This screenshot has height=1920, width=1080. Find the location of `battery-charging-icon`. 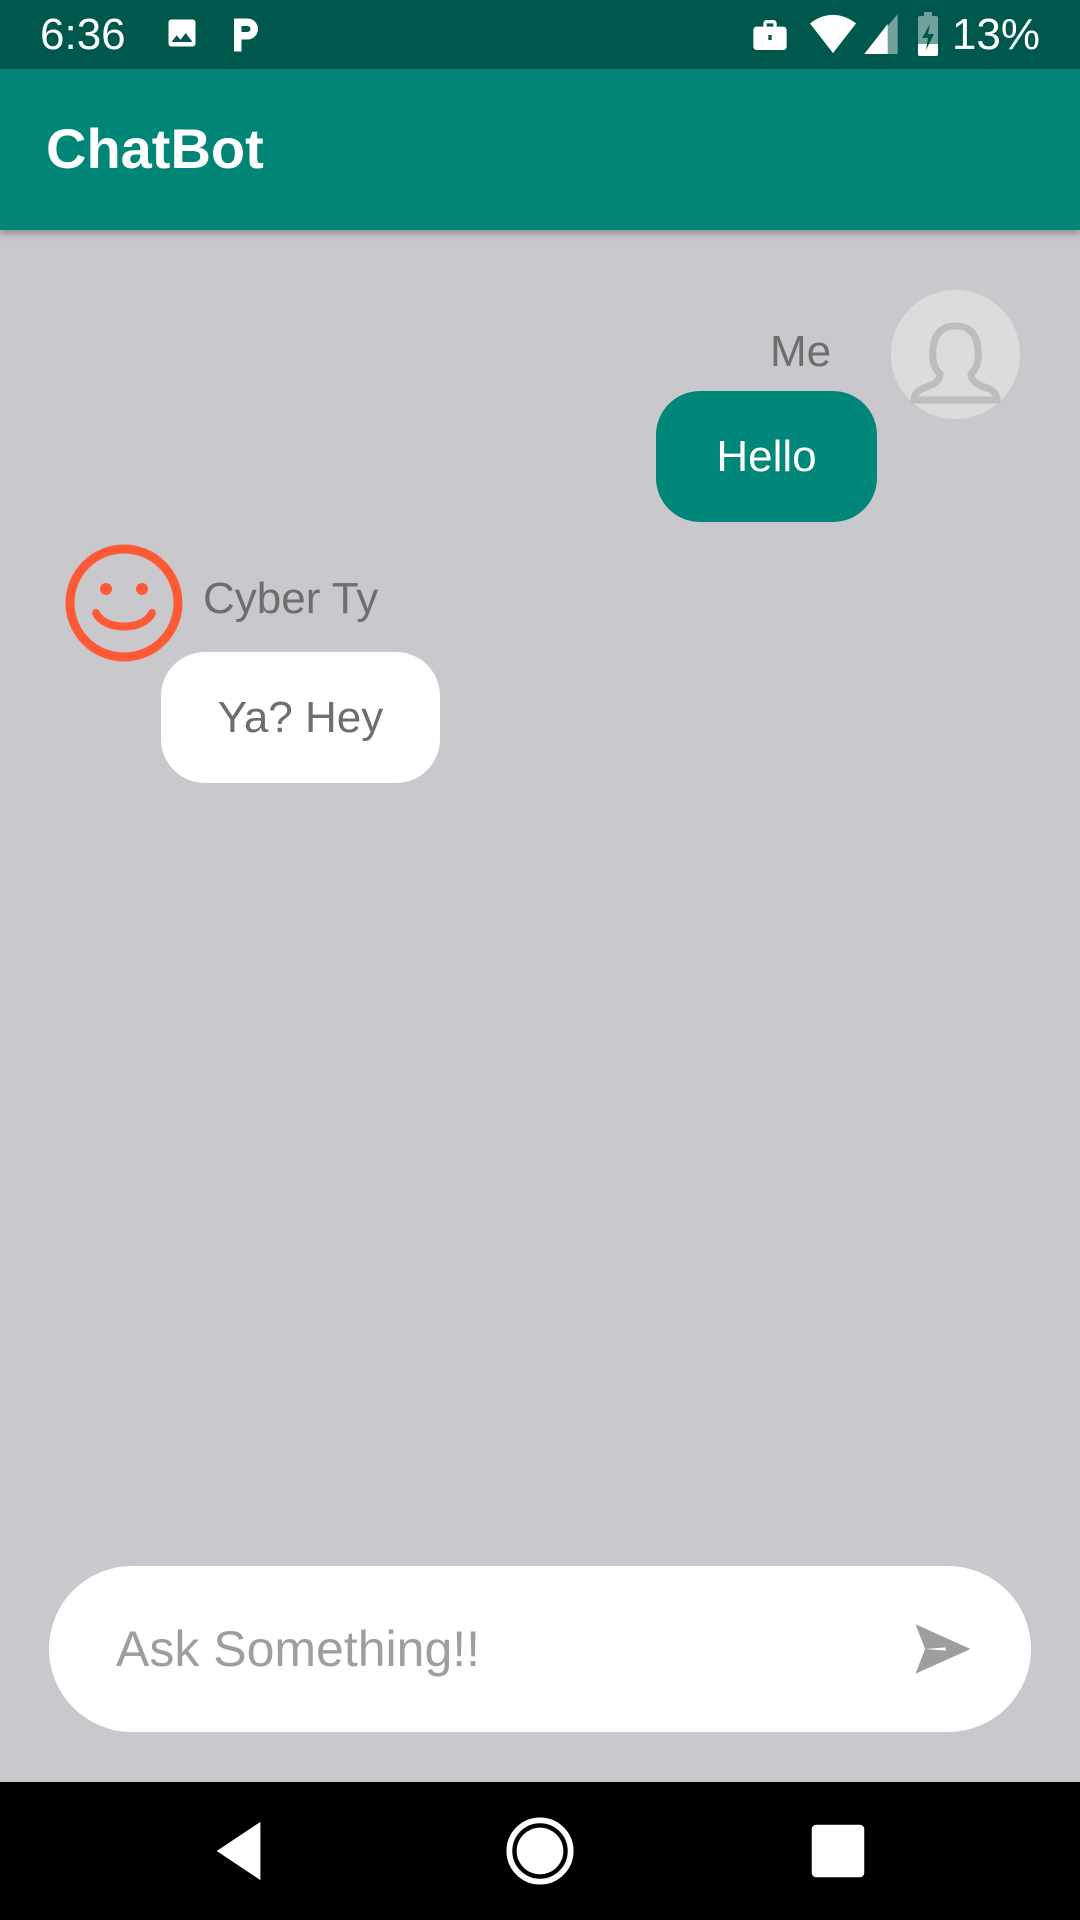

battery-charging-icon is located at coordinates (928, 36).